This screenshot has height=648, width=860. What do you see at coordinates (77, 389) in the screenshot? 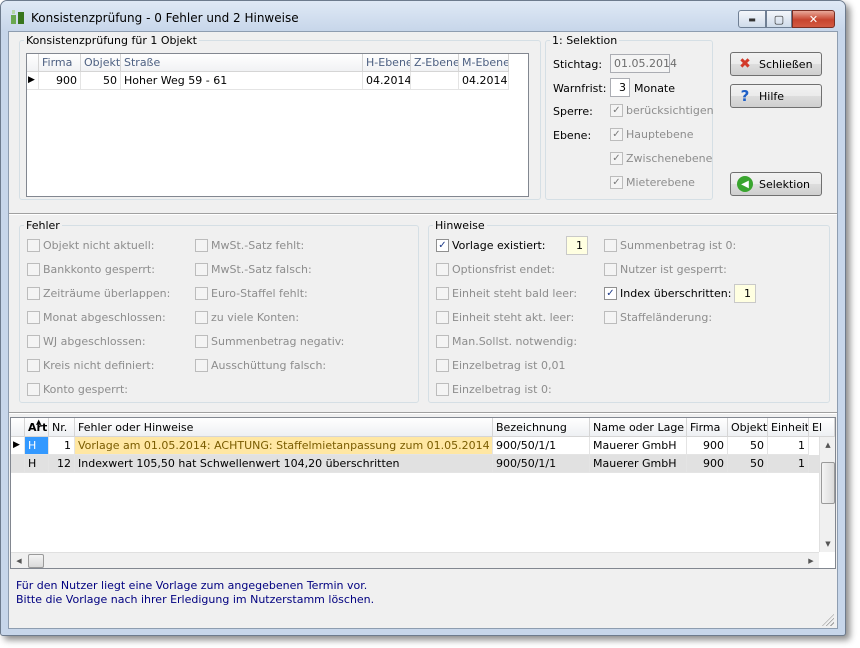
I see `fehler-checkbox: Konto gesperrt:` at bounding box center [77, 389].